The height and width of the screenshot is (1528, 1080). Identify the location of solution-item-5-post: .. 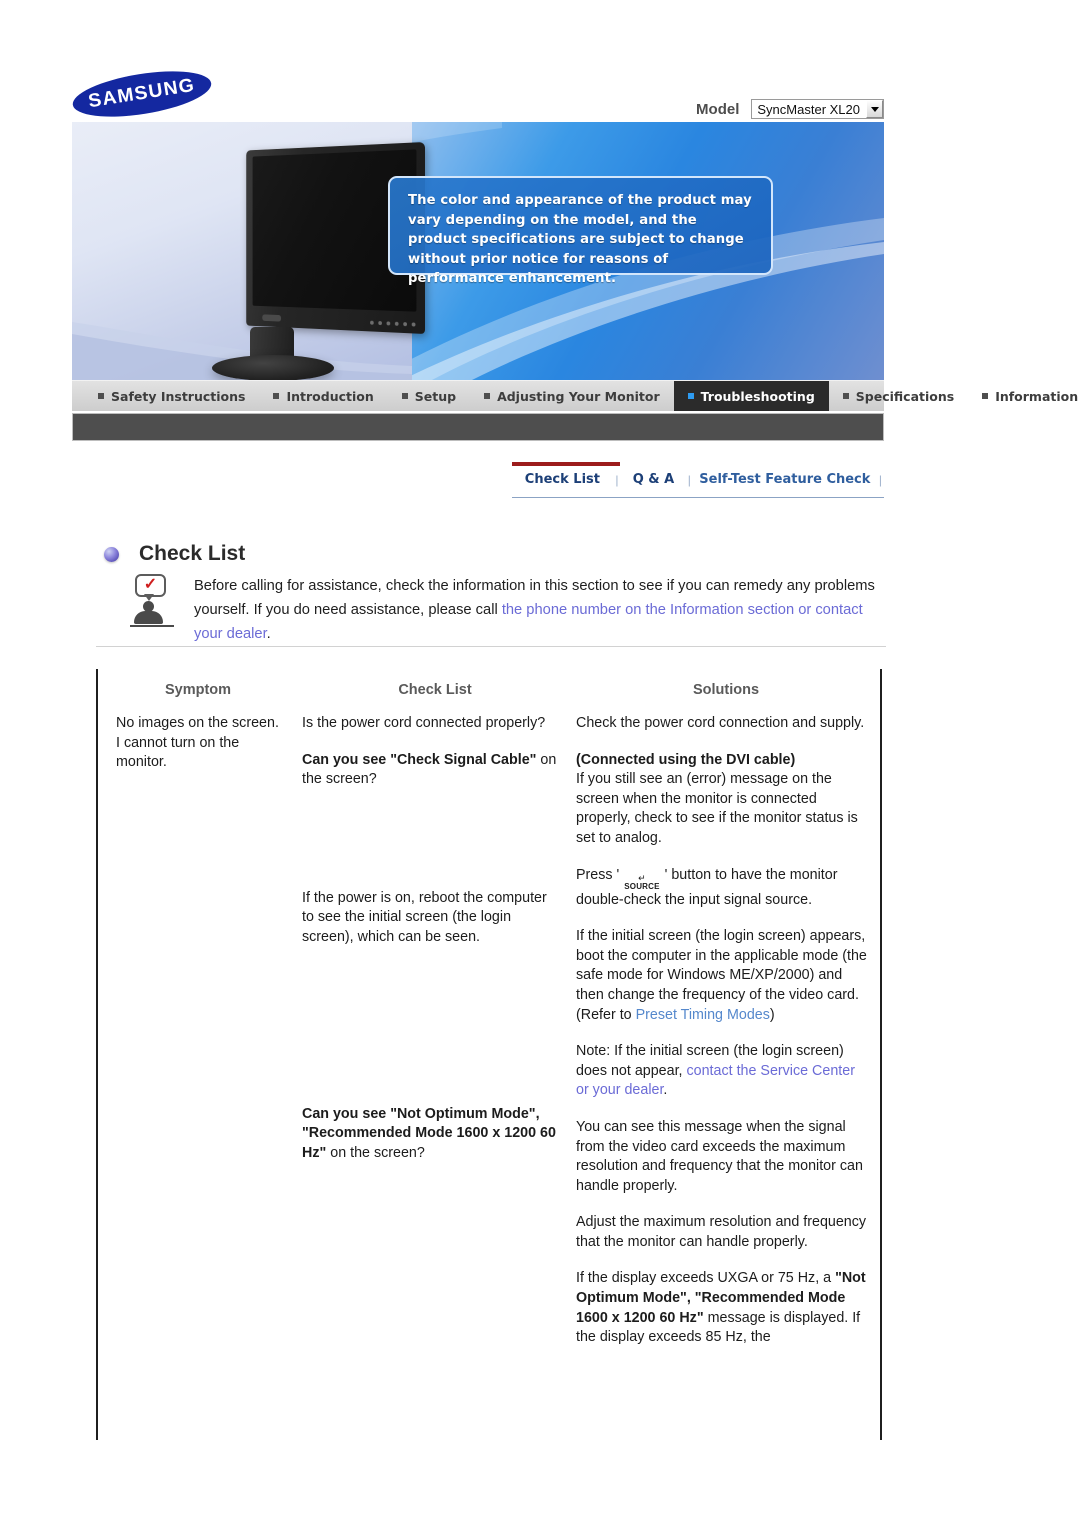
(665, 1090).